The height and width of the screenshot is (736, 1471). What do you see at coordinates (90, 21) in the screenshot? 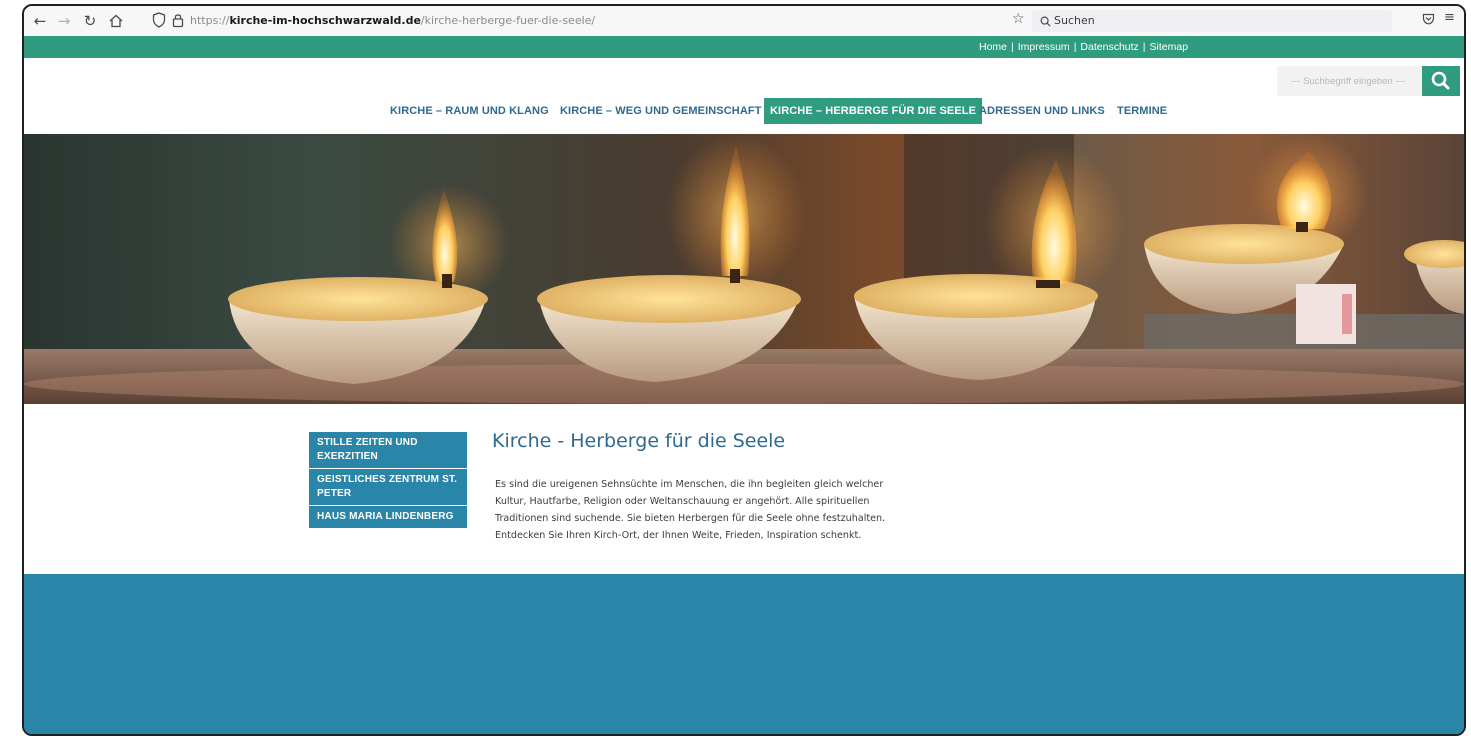
I see `reload-icon: ↻` at bounding box center [90, 21].